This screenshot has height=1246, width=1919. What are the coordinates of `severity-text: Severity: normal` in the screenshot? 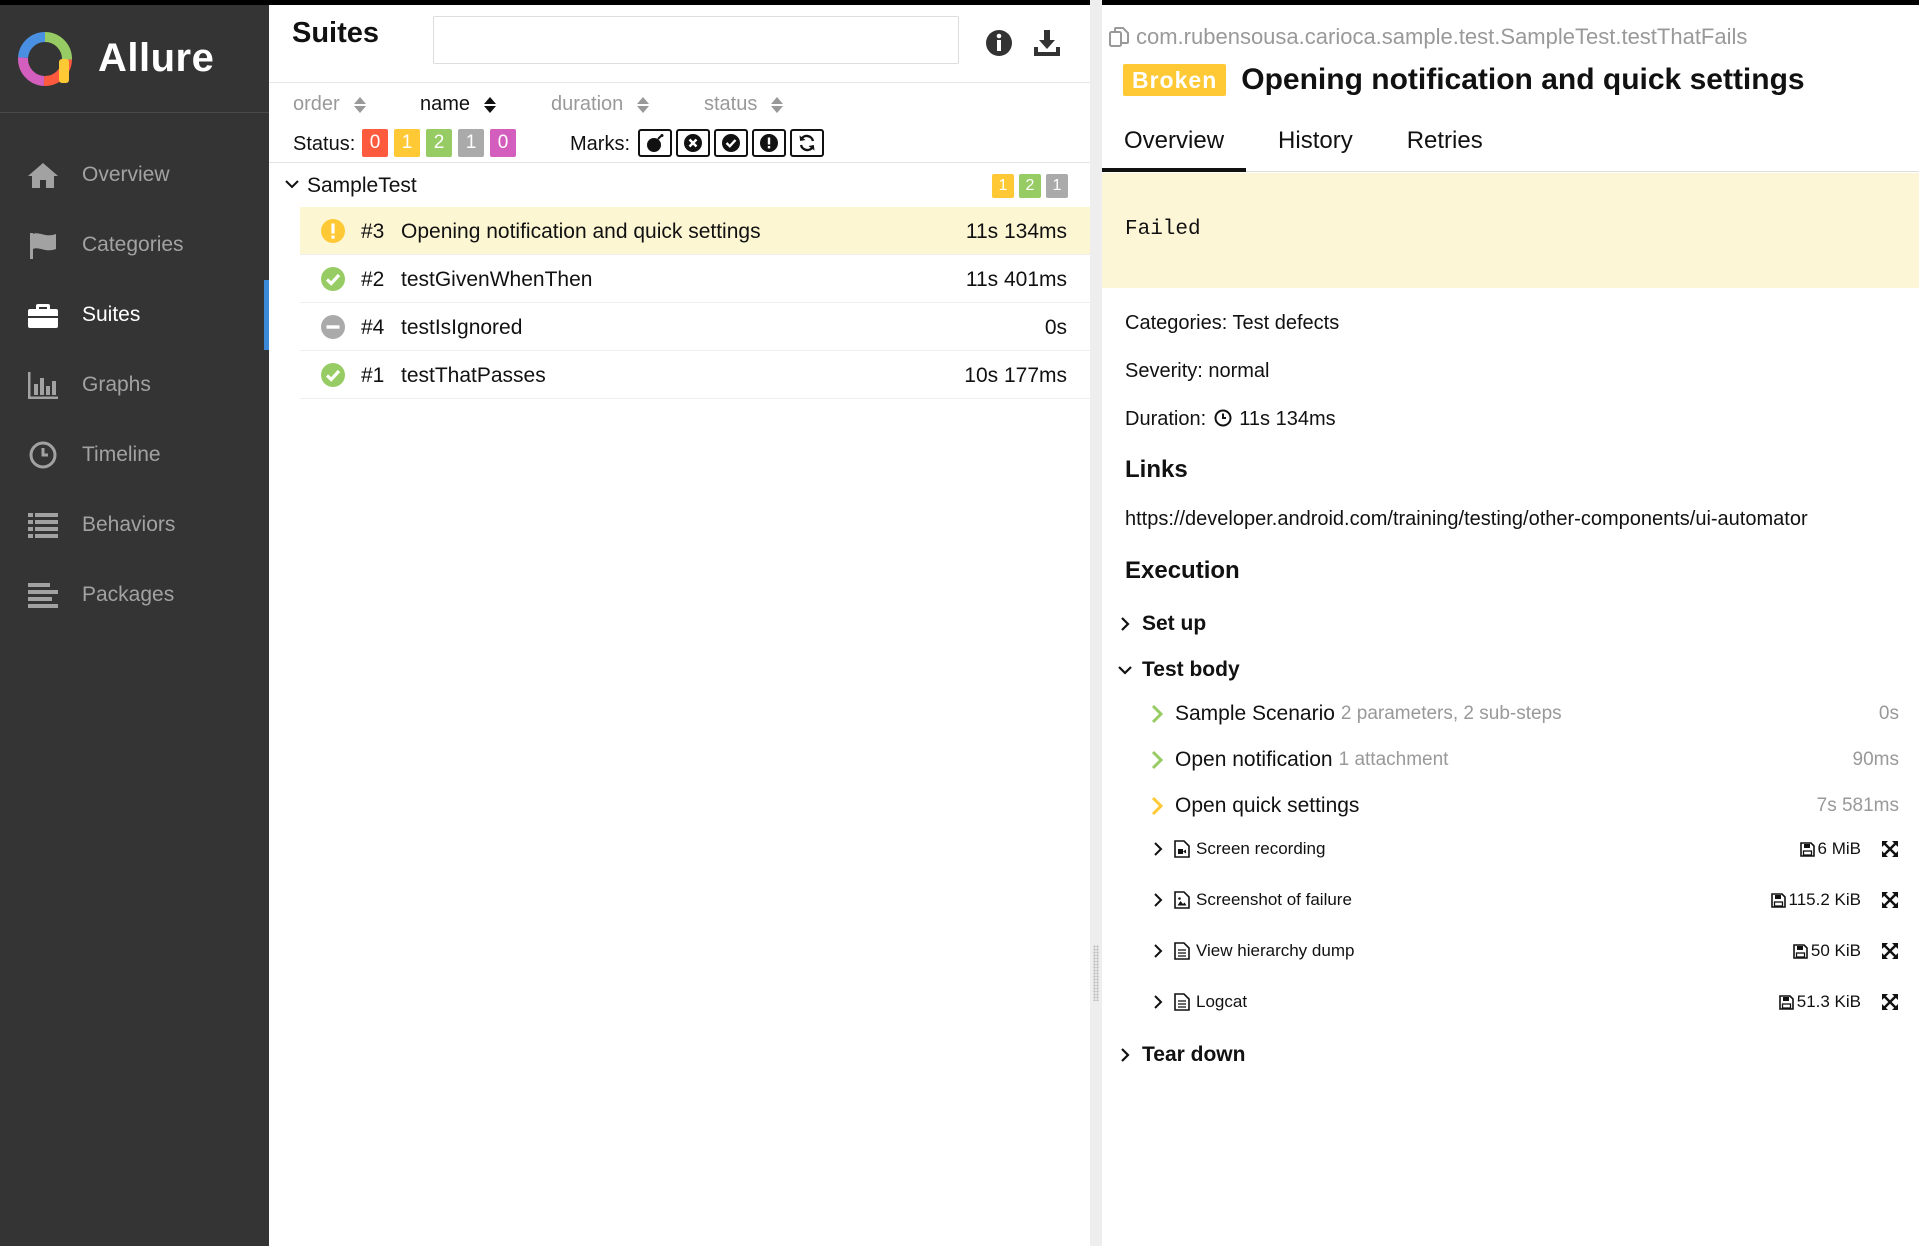 It's located at (1197, 371).